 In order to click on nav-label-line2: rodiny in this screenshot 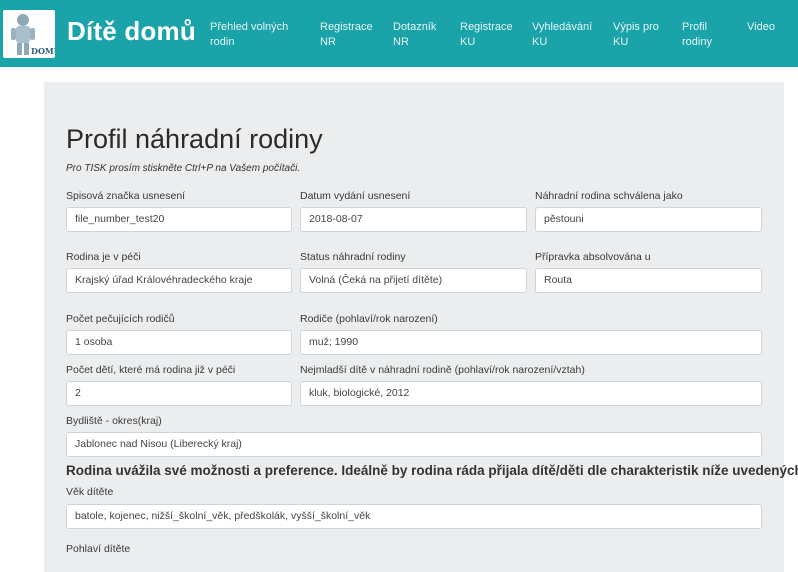, I will do `click(697, 42)`.